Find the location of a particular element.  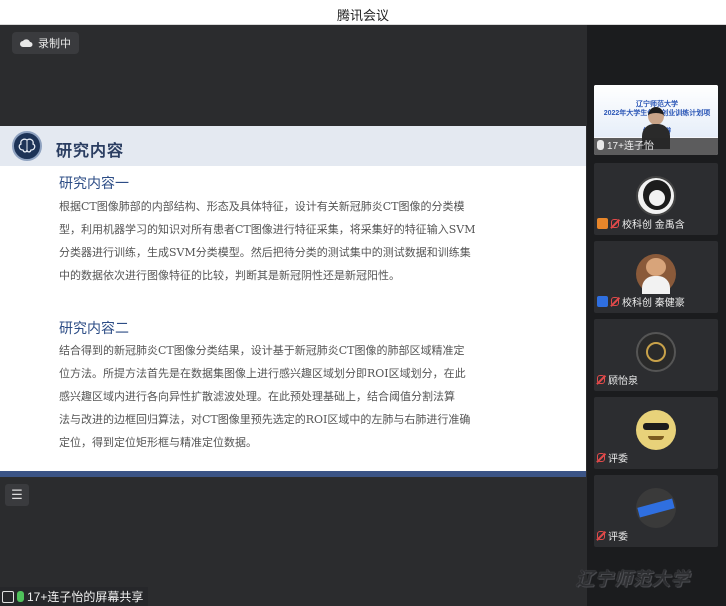

slide-footer-bar is located at coordinates (293, 474).